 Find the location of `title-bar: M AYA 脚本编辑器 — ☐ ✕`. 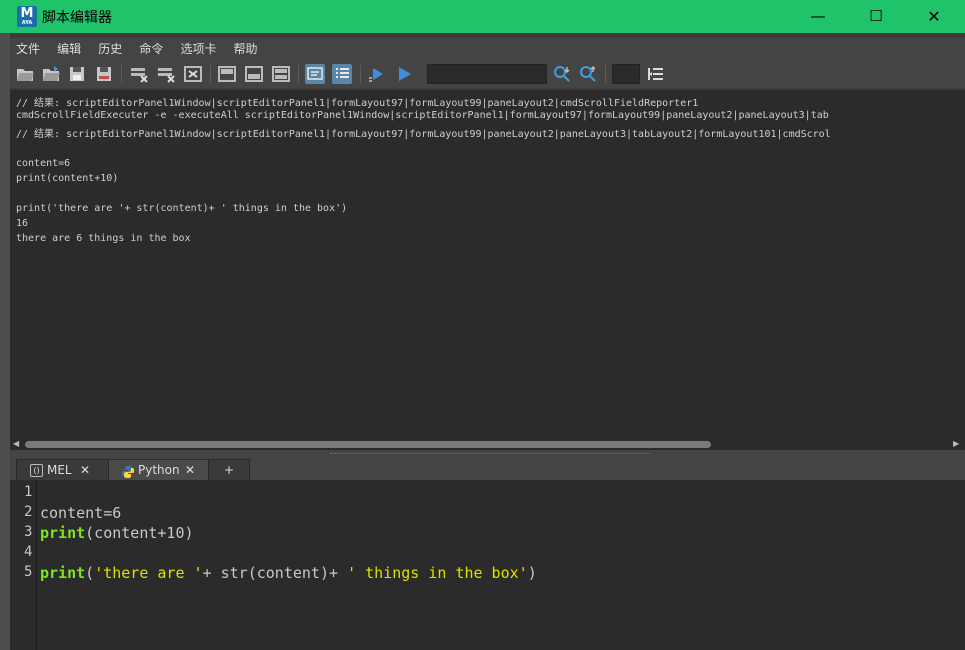

title-bar: M AYA 脚本编辑器 — ☐ ✕ is located at coordinates (482, 16).